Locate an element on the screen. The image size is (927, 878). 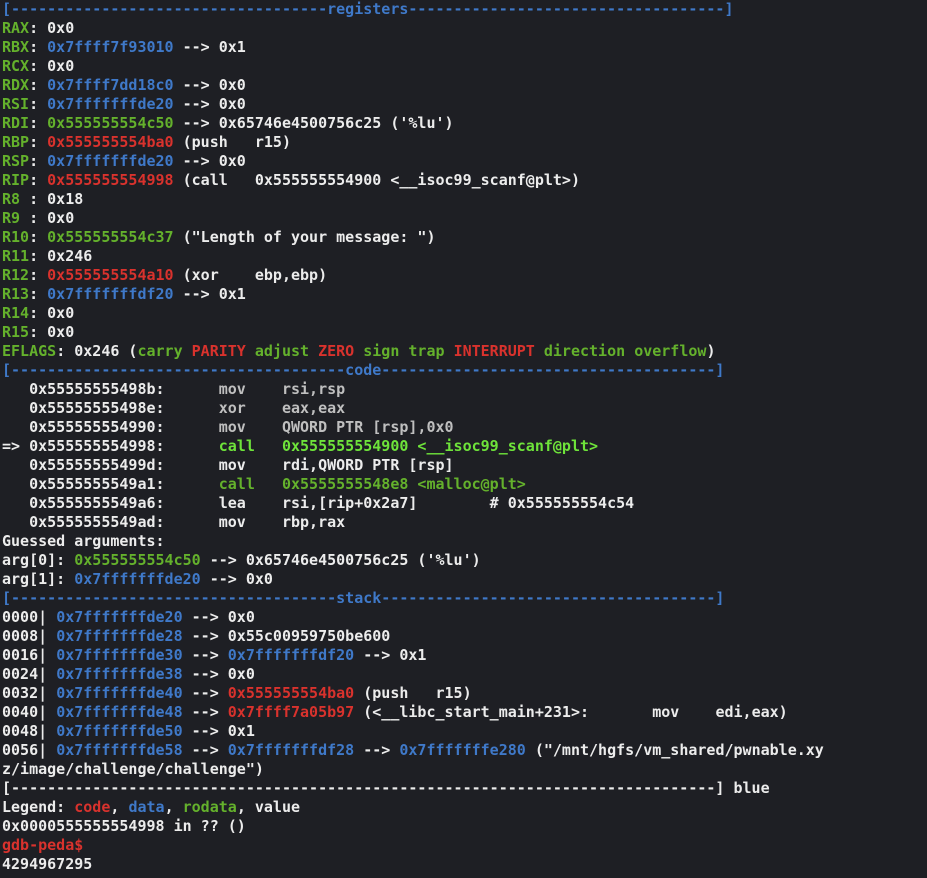
end-separator-label is located at coordinates (728, 788).